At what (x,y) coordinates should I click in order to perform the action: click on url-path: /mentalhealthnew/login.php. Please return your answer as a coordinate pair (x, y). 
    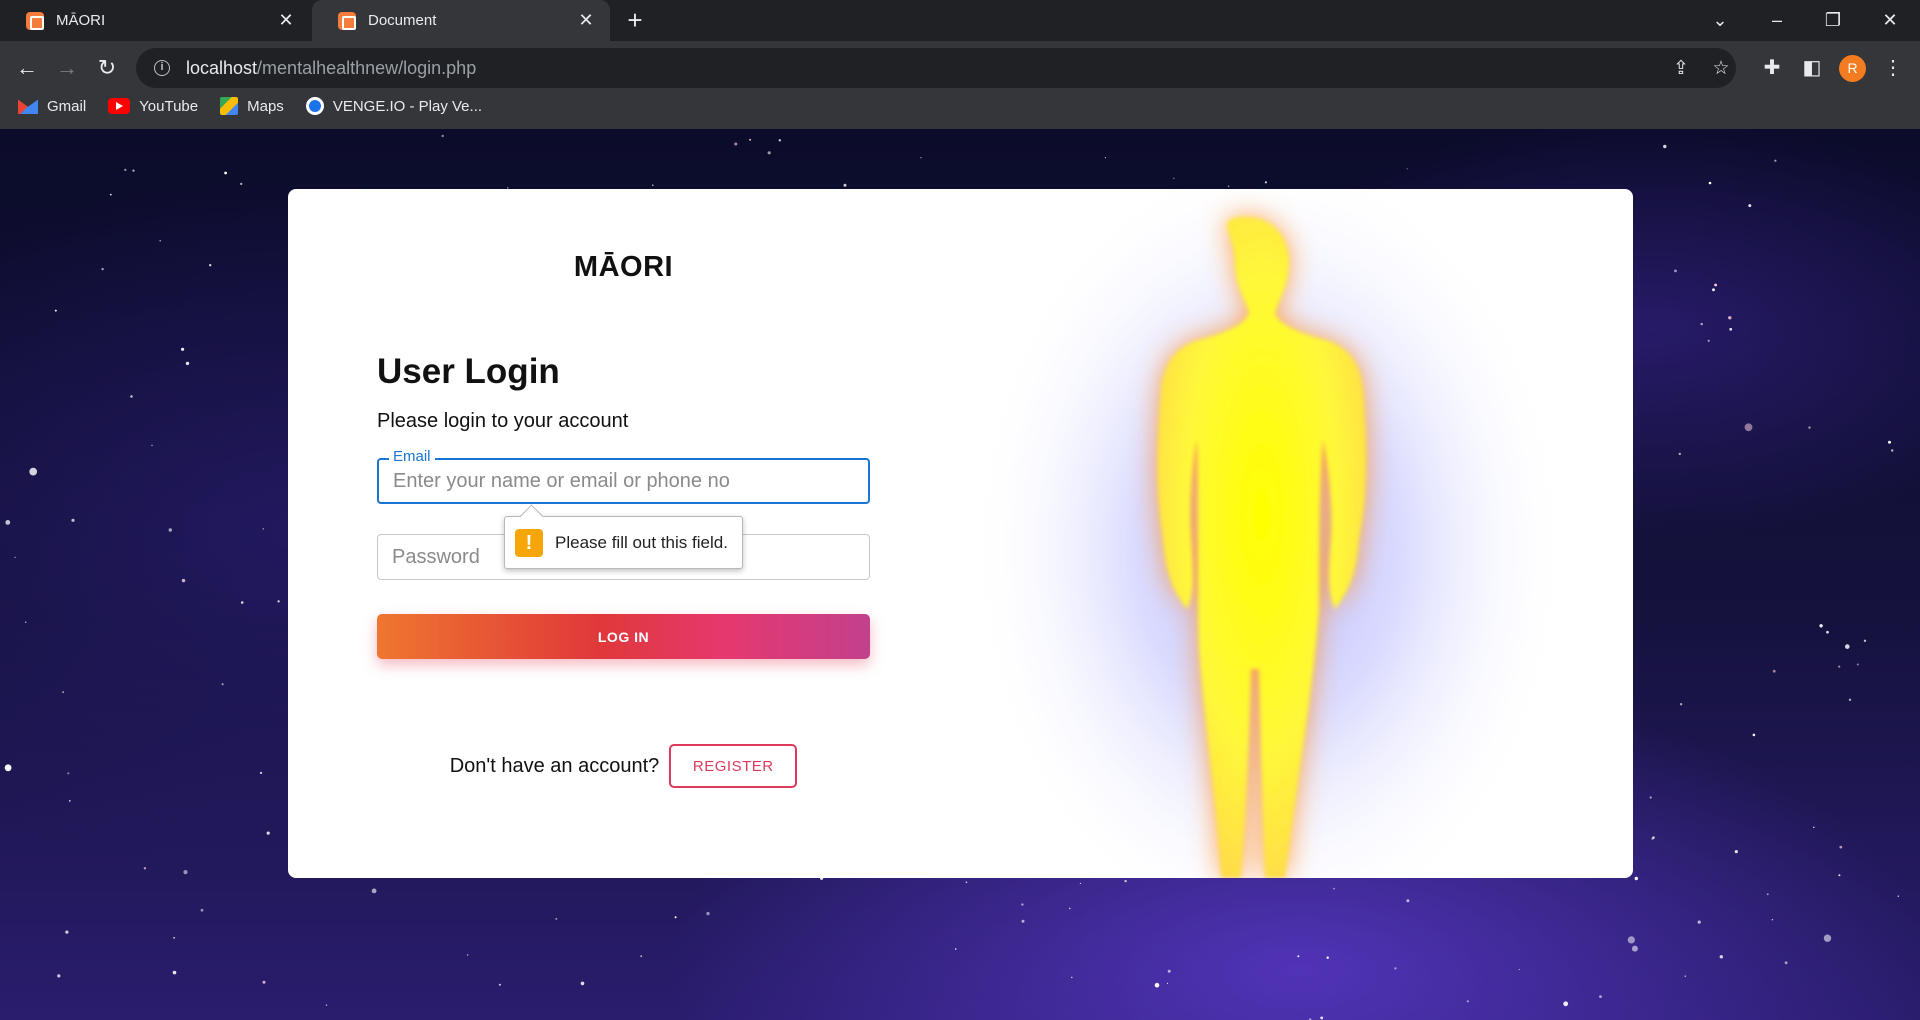
    Looking at the image, I should click on (367, 67).